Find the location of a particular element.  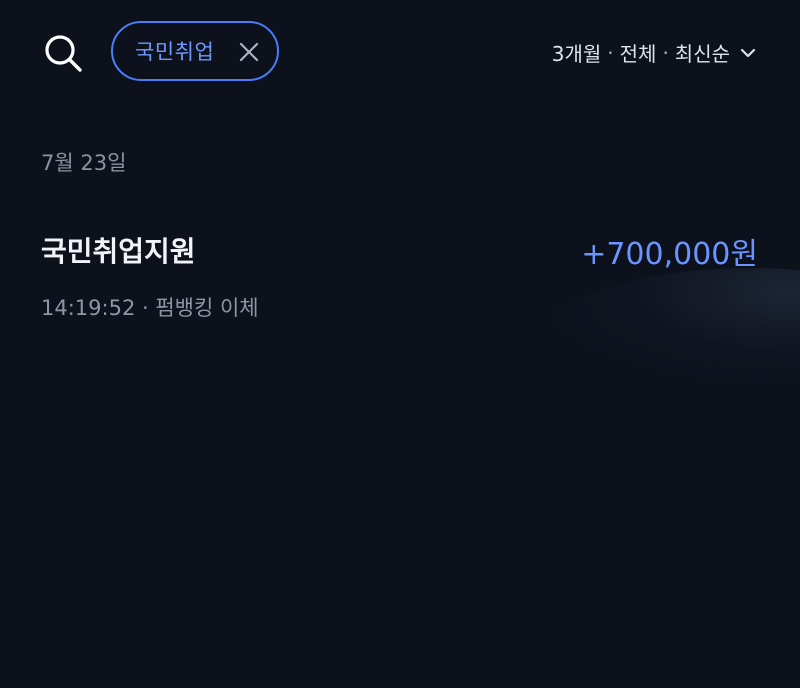

filter-chip: 국민취업 is located at coordinates (195, 51).